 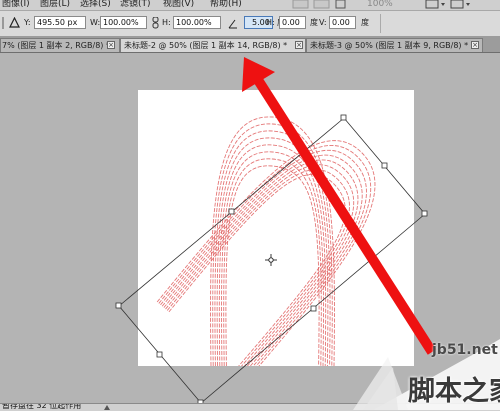 What do you see at coordinates (16, 5) in the screenshot?
I see `menu-image: 图像(I)` at bounding box center [16, 5].